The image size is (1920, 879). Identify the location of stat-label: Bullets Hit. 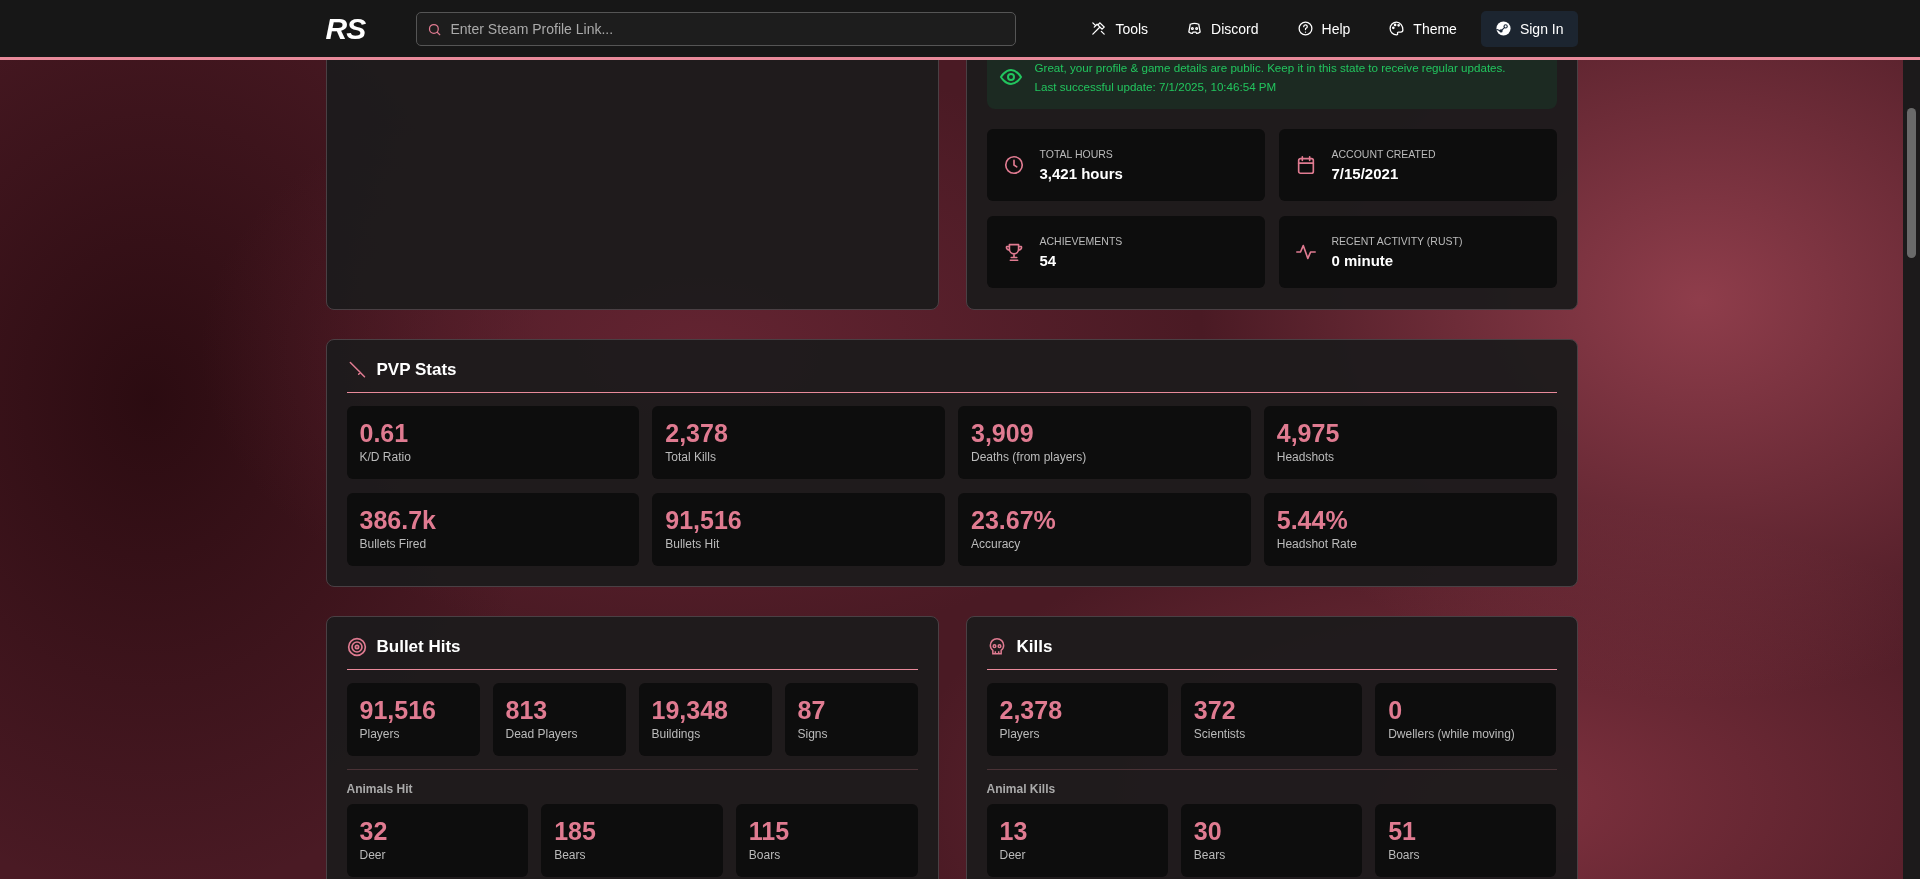
(693, 543).